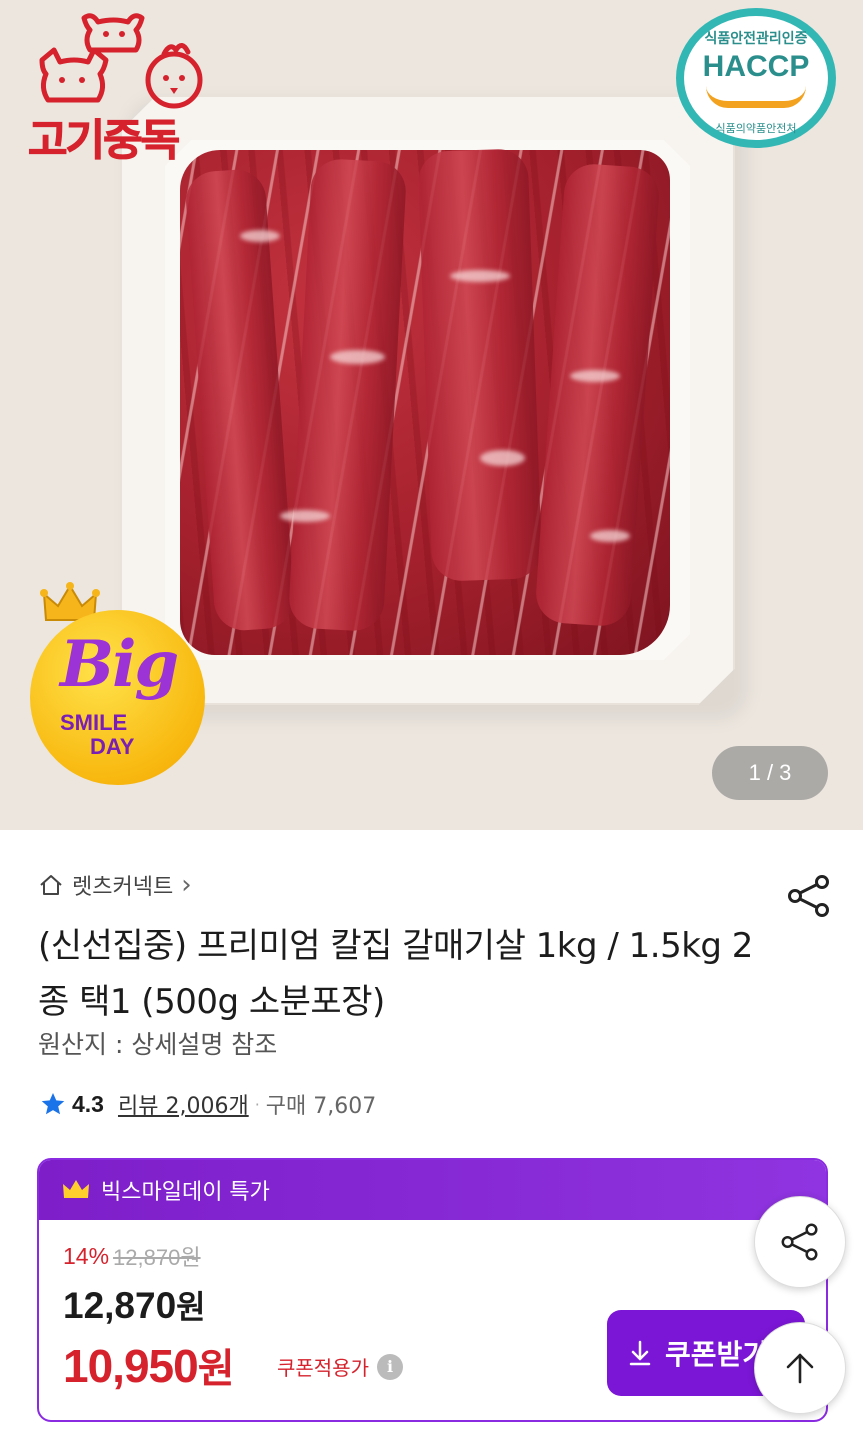 The height and width of the screenshot is (1439, 863). What do you see at coordinates (191, 1307) in the screenshot?
I see `sale-price-unit: 원` at bounding box center [191, 1307].